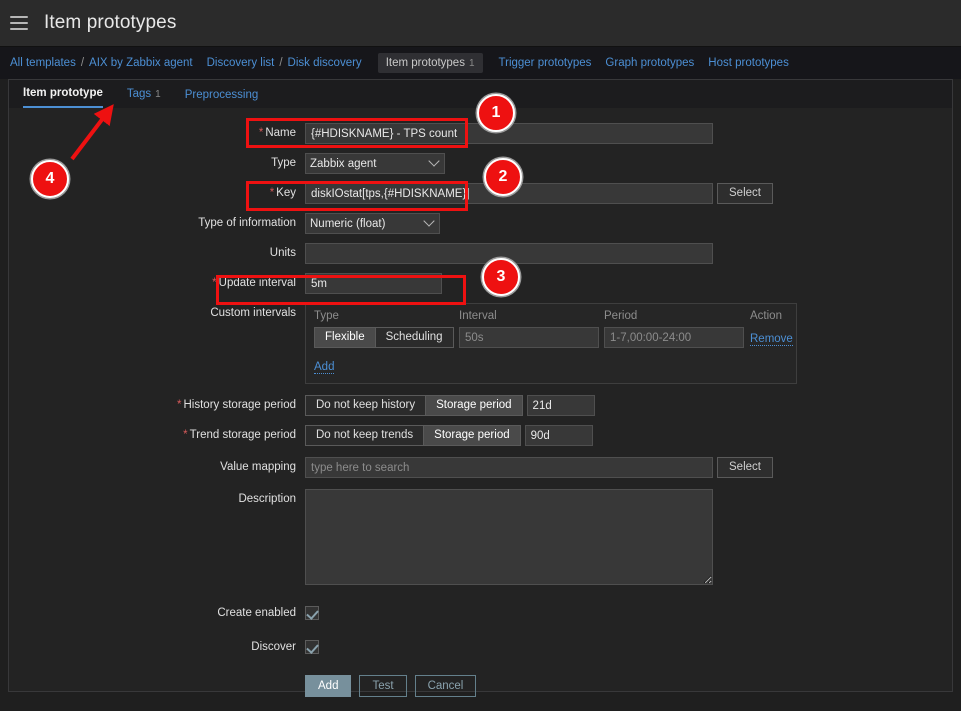 This screenshot has width=961, height=711. Describe the element at coordinates (558, 435) in the screenshot. I see `trend-storage-period-input` at that location.